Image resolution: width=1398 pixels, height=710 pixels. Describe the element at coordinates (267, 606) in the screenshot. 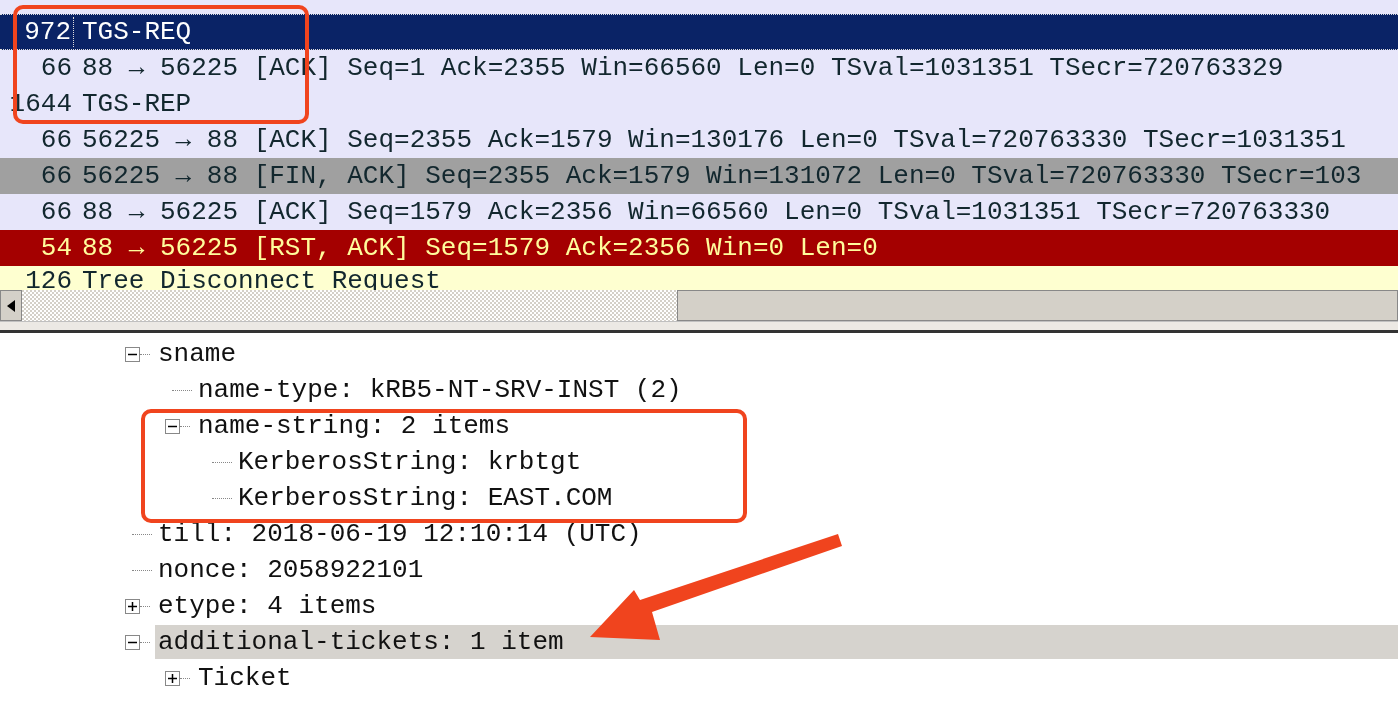

I see `tree-item-label: etype: 4 items` at that location.